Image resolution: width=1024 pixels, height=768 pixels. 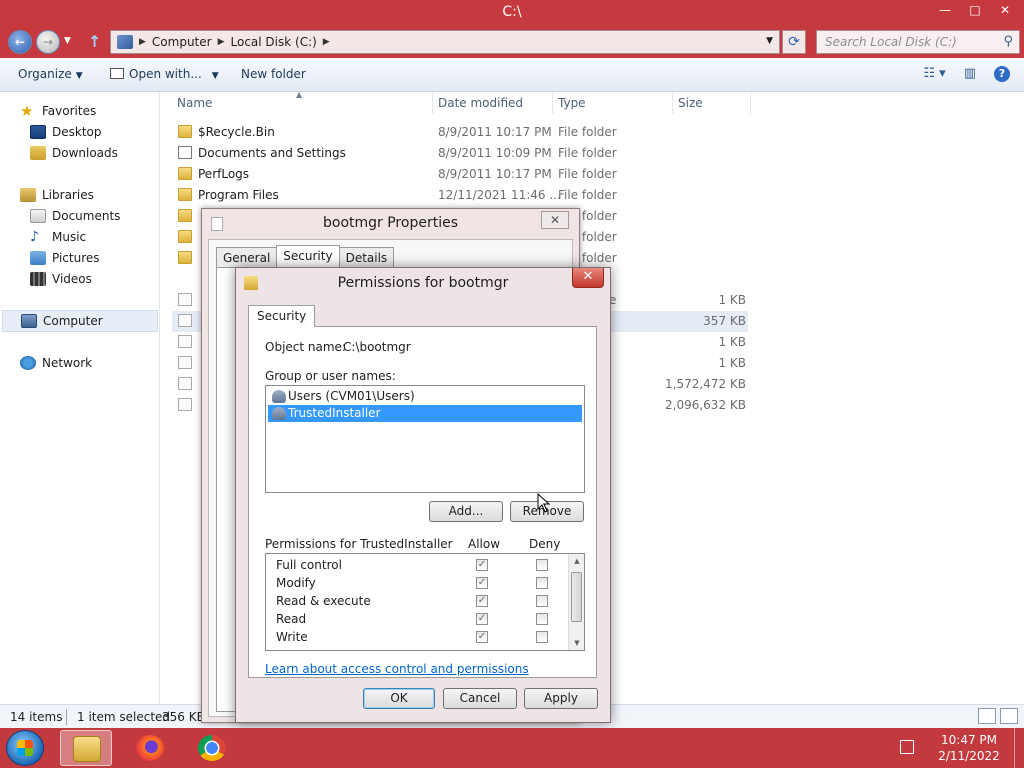 I want to click on new-folder-button: New folder, so click(x=273, y=74).